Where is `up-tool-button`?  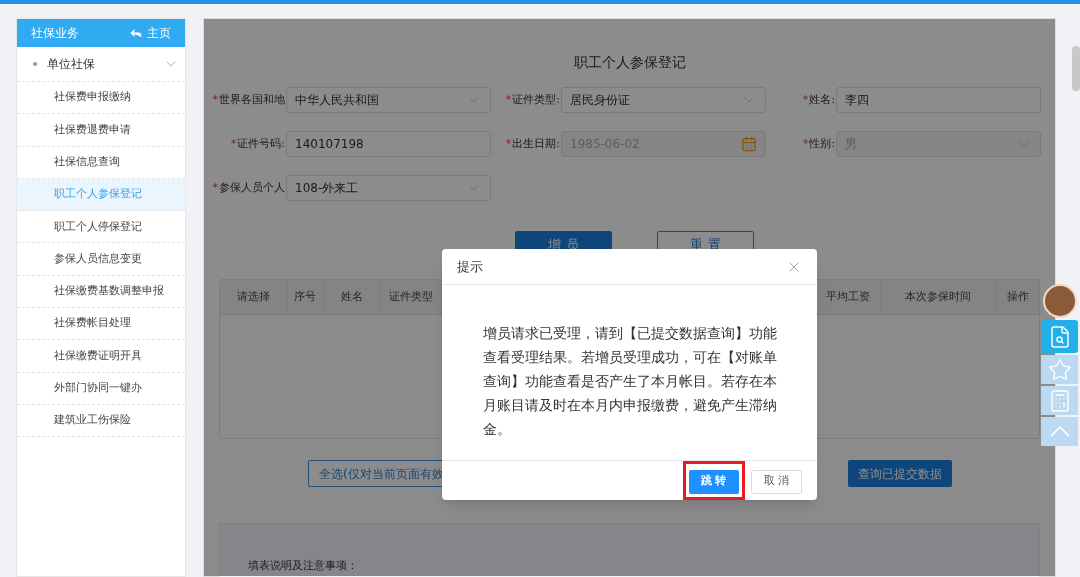
up-tool-button is located at coordinates (1059, 431).